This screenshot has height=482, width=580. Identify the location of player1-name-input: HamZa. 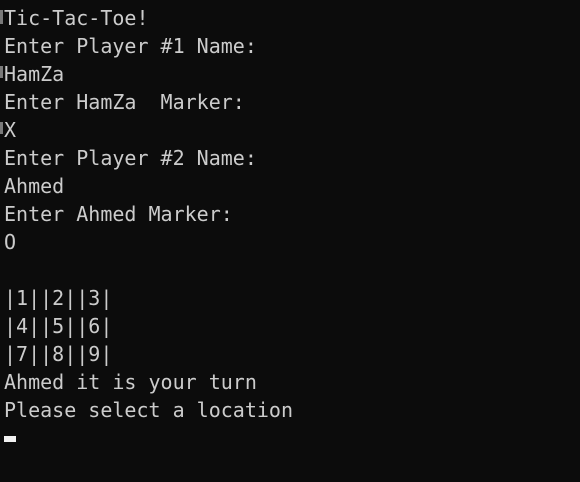
(34, 74).